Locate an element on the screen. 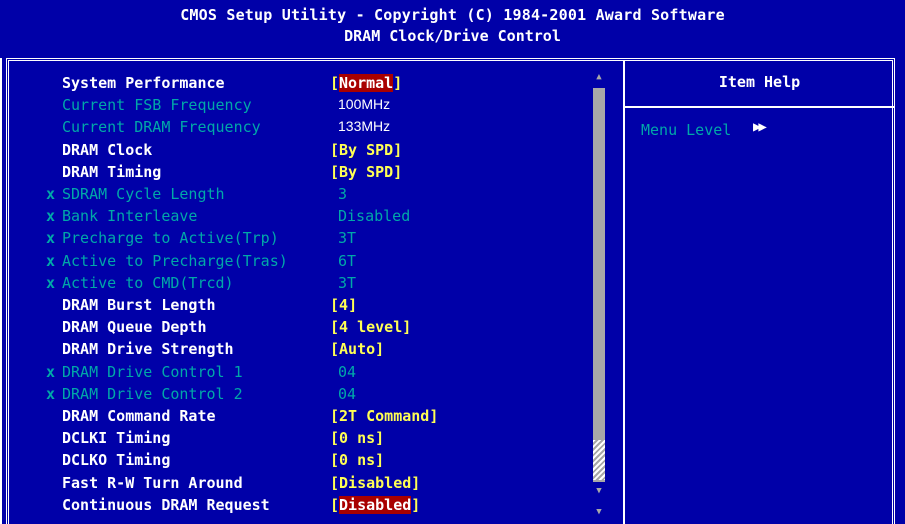 The height and width of the screenshot is (524, 905). setting-label: DRAM Queue Depth is located at coordinates (134, 327).